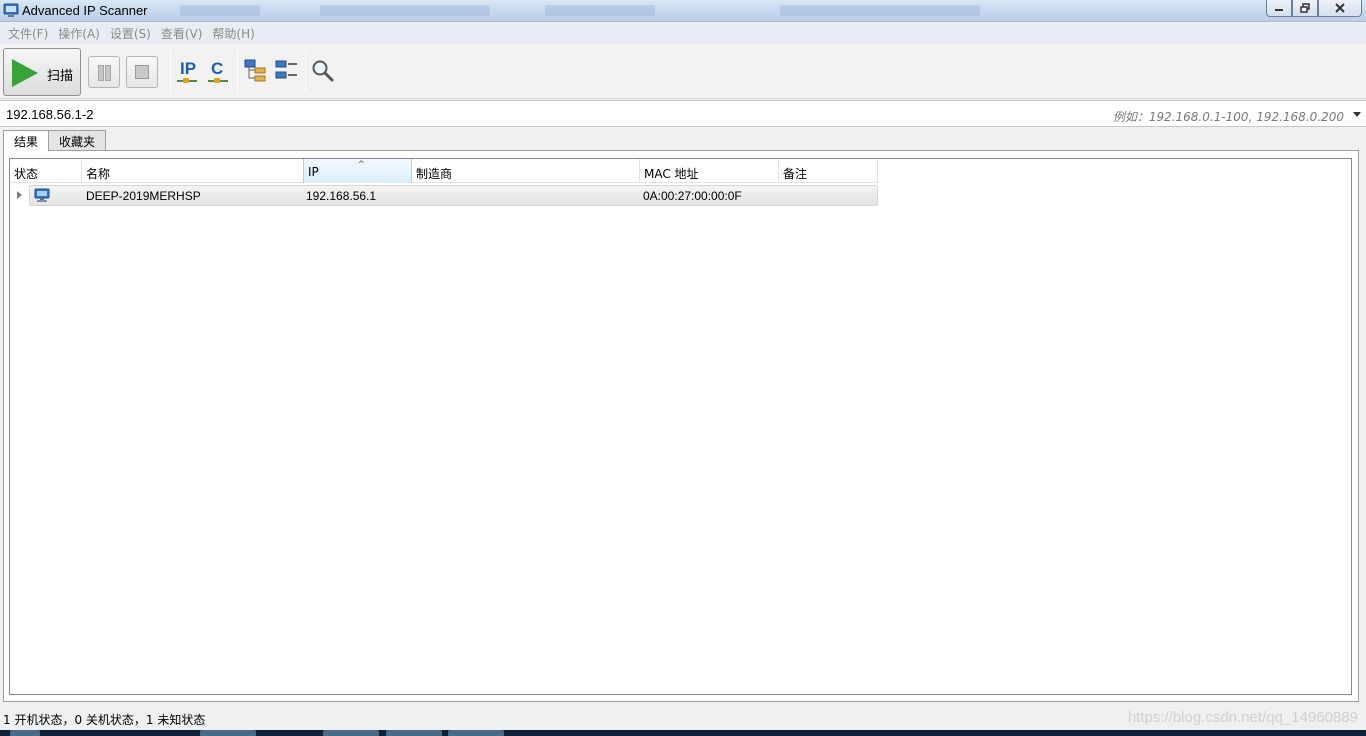 The image size is (1366, 736). I want to click on close-icon, so click(1340, 8).